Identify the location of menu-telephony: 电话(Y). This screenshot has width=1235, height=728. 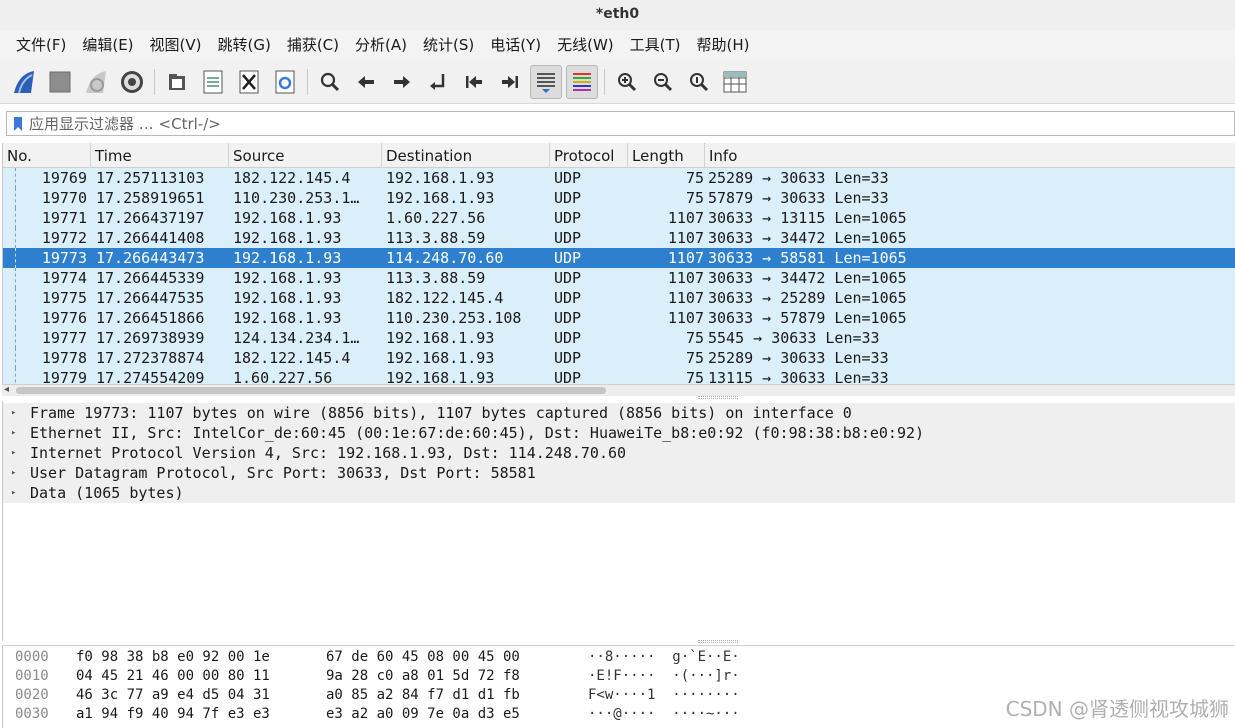
(515, 45).